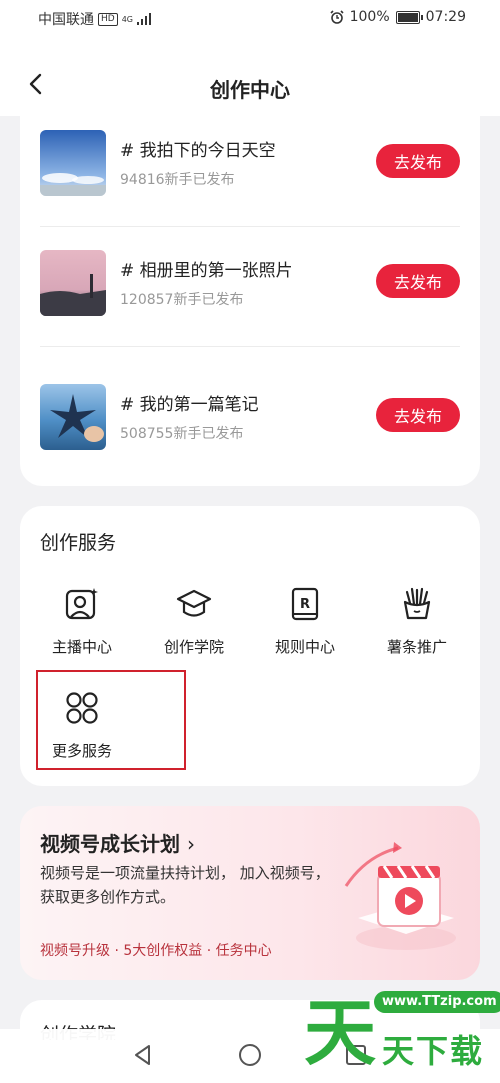 This screenshot has width=500, height=1083. Describe the element at coordinates (198, 151) in the screenshot. I see `topic-title: # 我拍下的今日天空` at that location.